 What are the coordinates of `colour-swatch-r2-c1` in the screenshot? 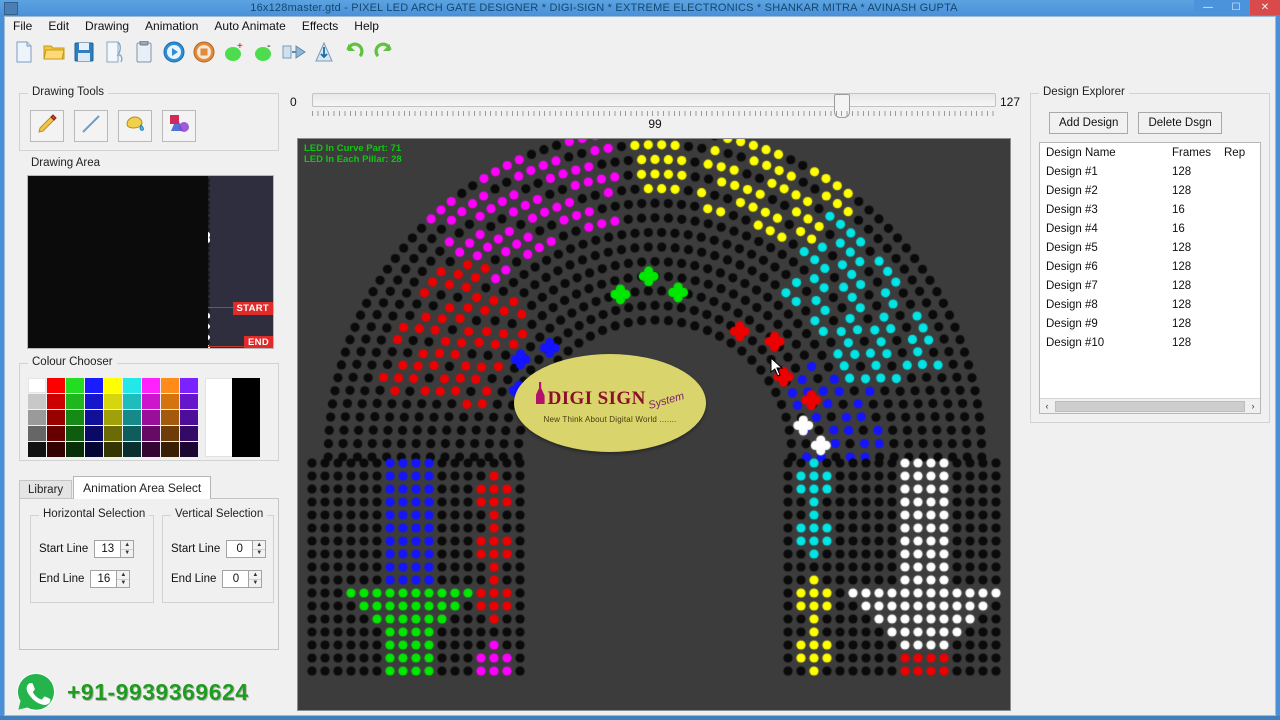 It's located at (56, 417).